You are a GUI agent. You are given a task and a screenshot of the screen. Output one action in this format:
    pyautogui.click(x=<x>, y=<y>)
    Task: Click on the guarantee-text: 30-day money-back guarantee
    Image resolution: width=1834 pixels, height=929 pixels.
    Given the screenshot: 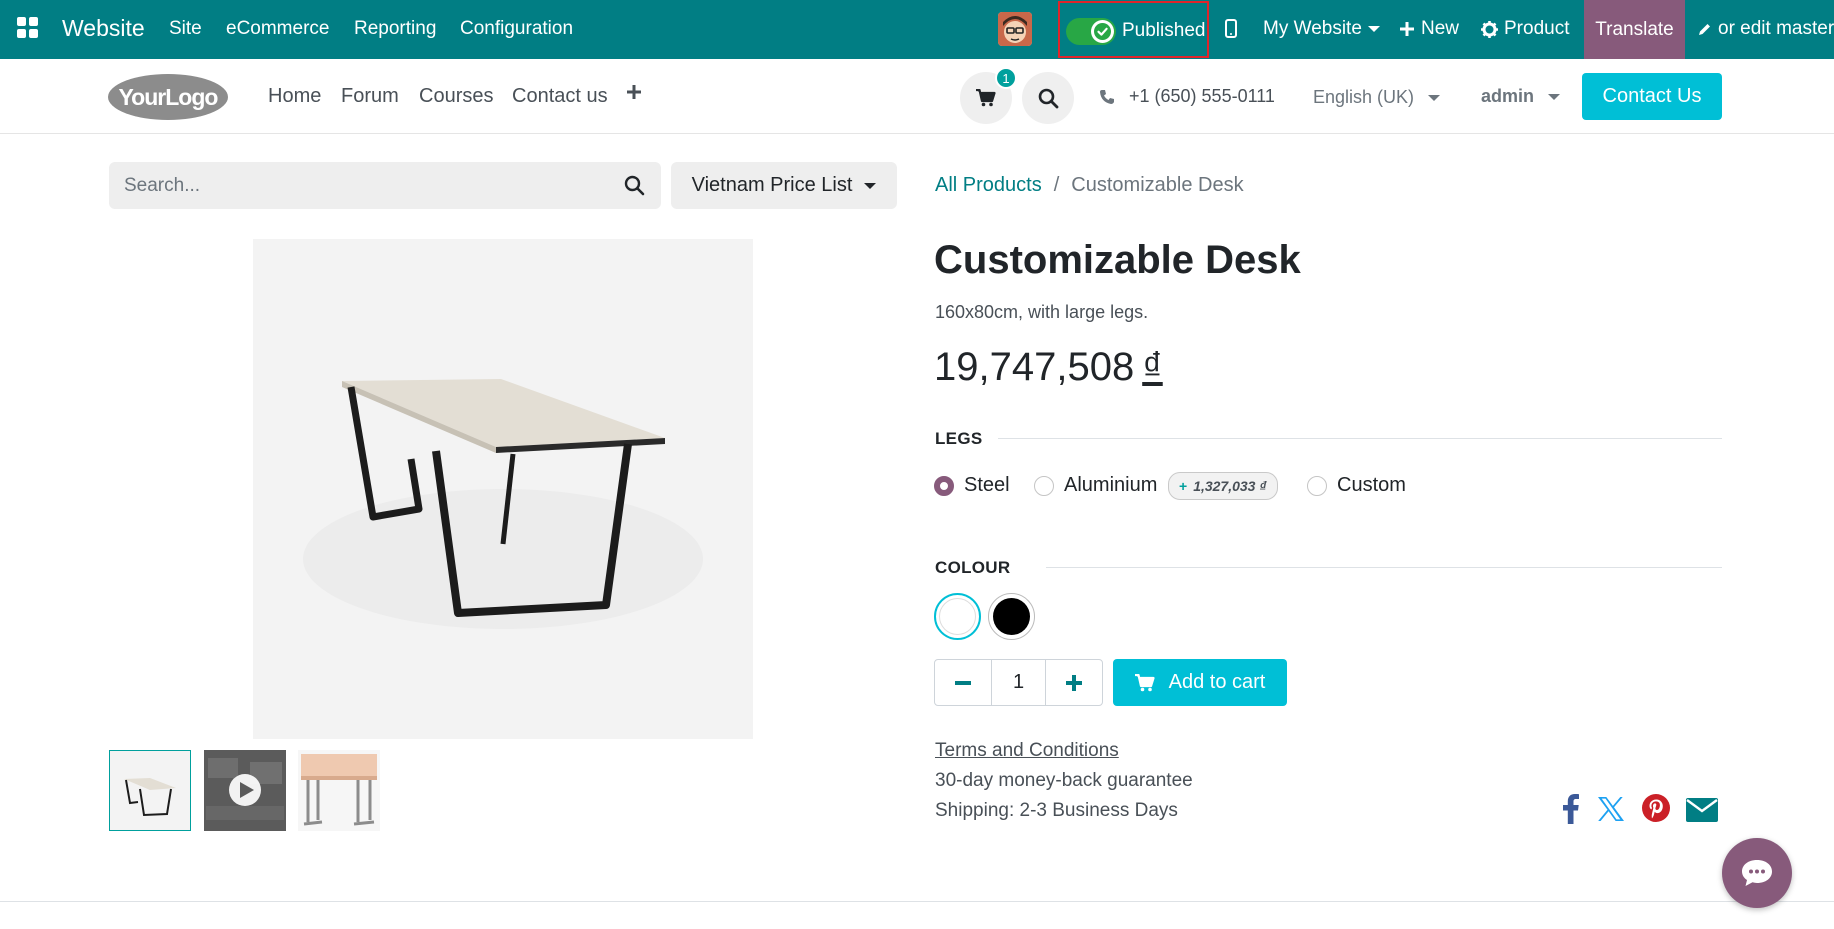 What is the action you would take?
    pyautogui.click(x=1064, y=780)
    